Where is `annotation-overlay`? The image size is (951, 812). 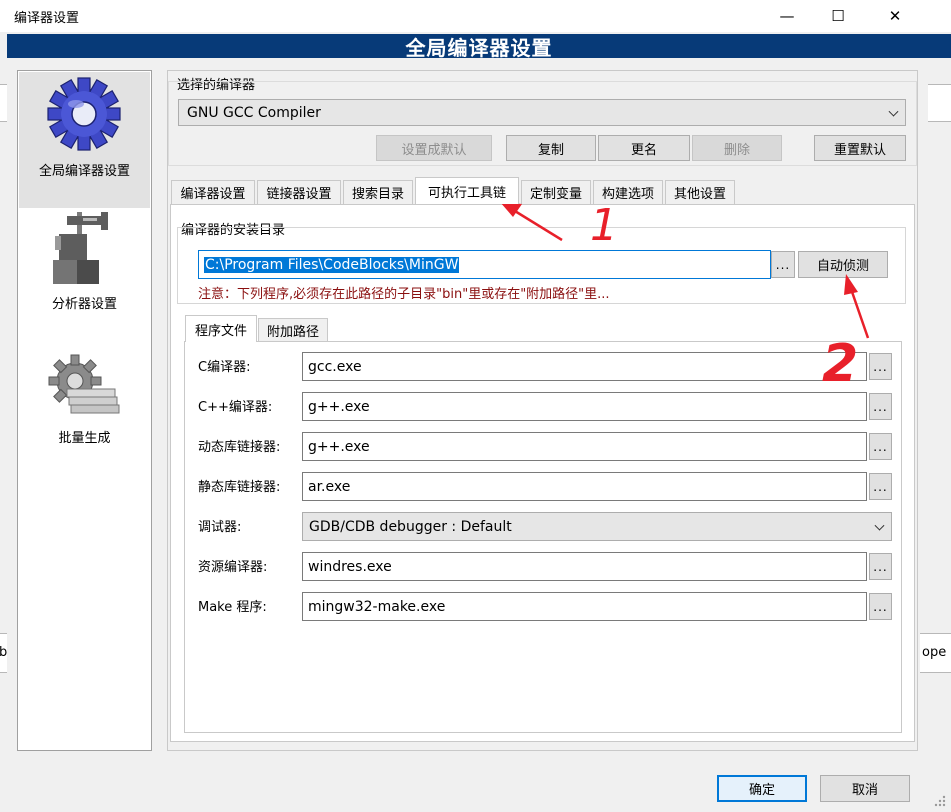
annotation-overlay is located at coordinates (685, 270).